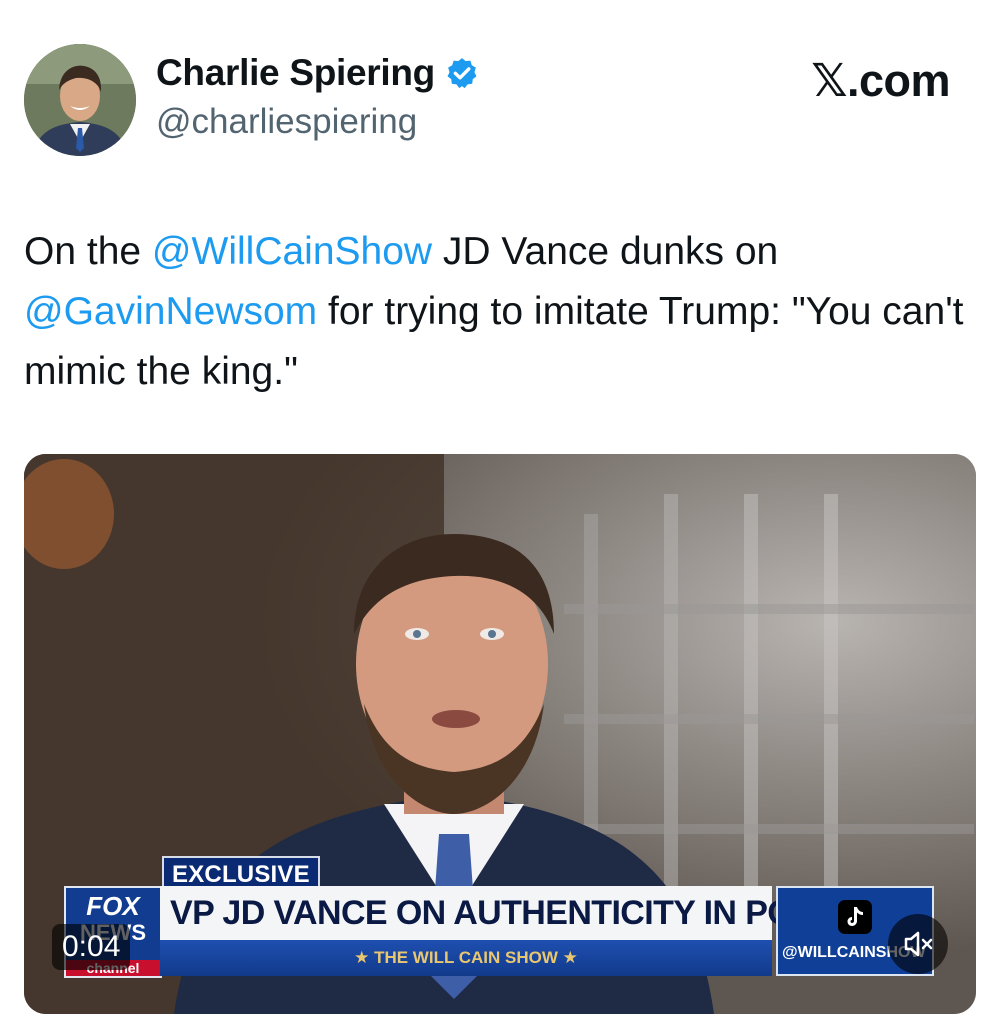 The width and height of the screenshot is (1000, 1014). I want to click on fox-logo-top: FOX, so click(113, 906).